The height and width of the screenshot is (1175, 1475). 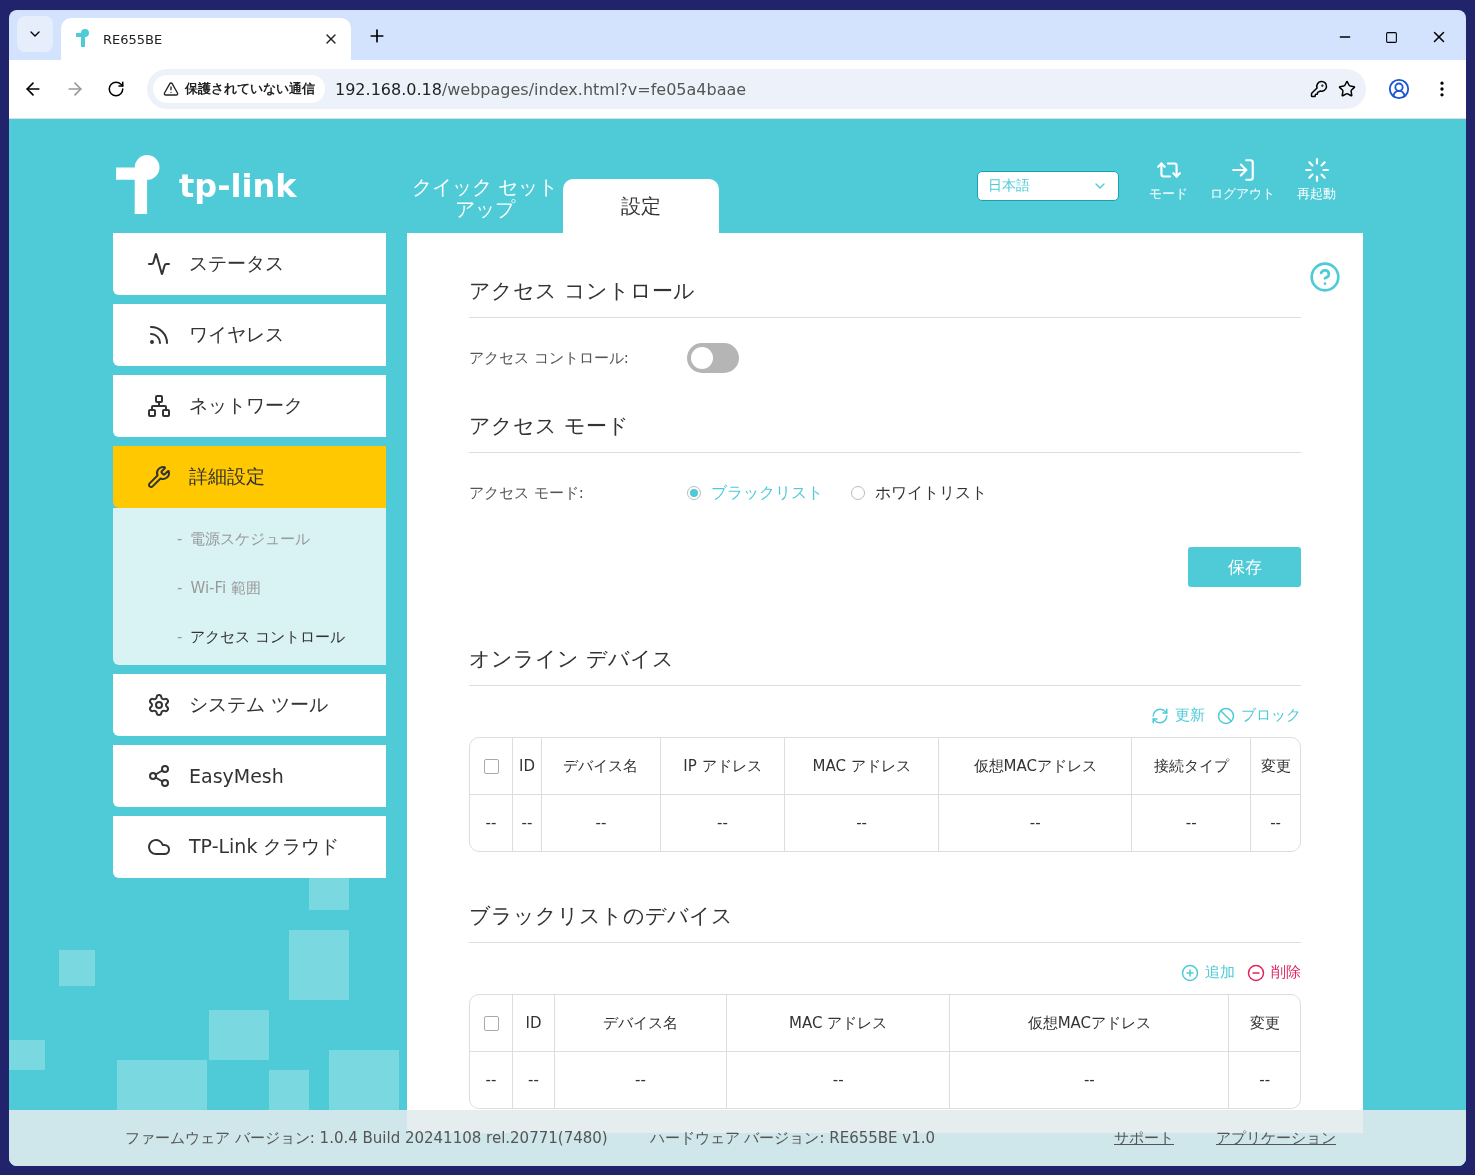 What do you see at coordinates (1192, 766) in the screenshot?
I see `column-header: 接続タイプ` at bounding box center [1192, 766].